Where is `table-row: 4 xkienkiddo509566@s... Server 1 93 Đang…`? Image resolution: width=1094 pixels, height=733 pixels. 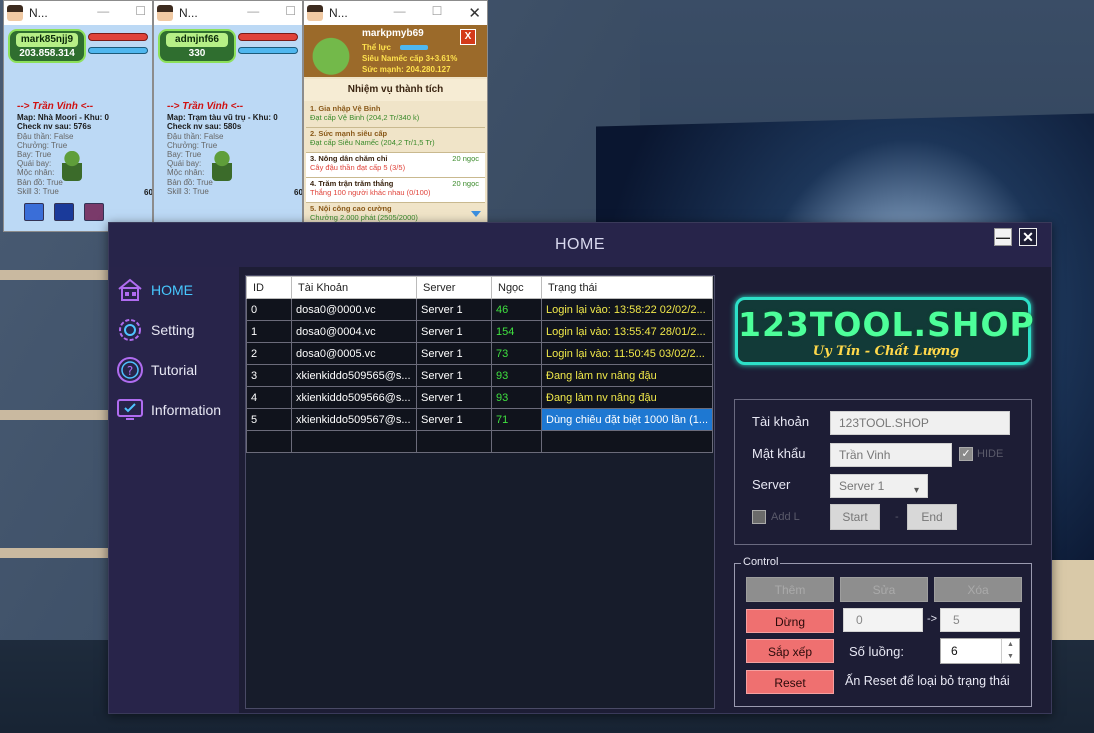 table-row: 4 xkienkiddo509566@s... Server 1 93 Đang… is located at coordinates (480, 397).